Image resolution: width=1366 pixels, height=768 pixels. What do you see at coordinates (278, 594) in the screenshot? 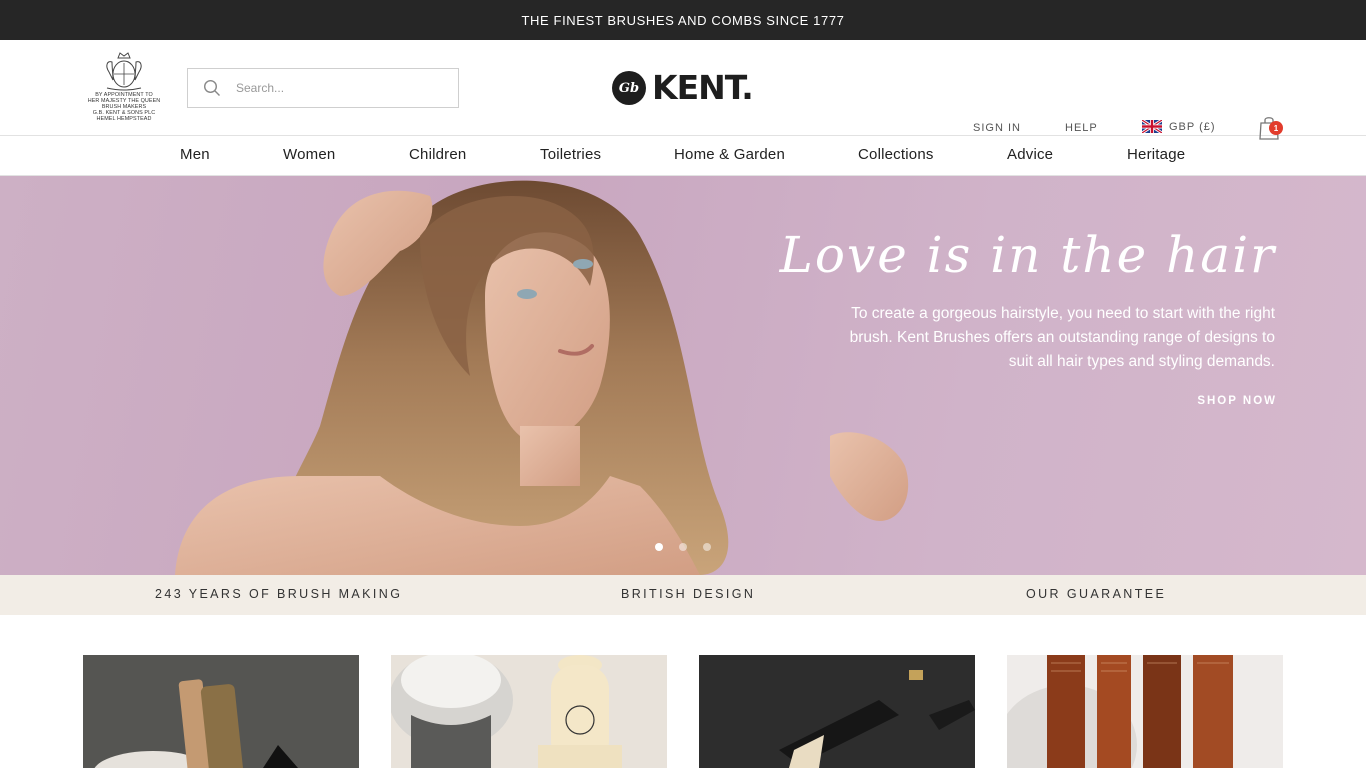
I see `feature-brush-making: 243 YEARS OF BRUSH MAKING` at bounding box center [278, 594].